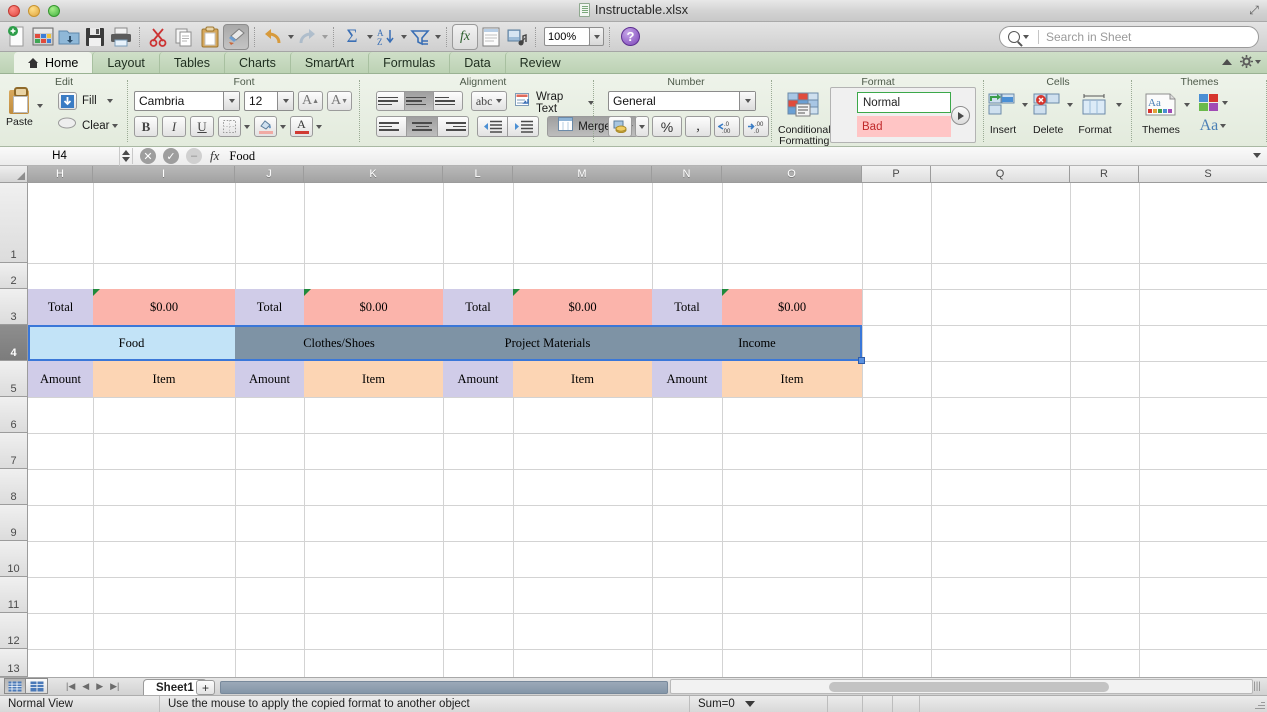 The width and height of the screenshot is (1267, 712). What do you see at coordinates (88, 101) in the screenshot?
I see `fill-button: Fill` at bounding box center [88, 101].